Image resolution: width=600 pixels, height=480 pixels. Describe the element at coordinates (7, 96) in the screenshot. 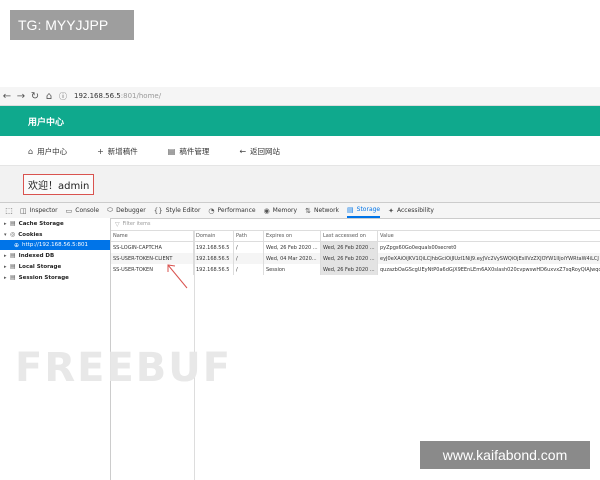

I see `back-icon: ←` at that location.